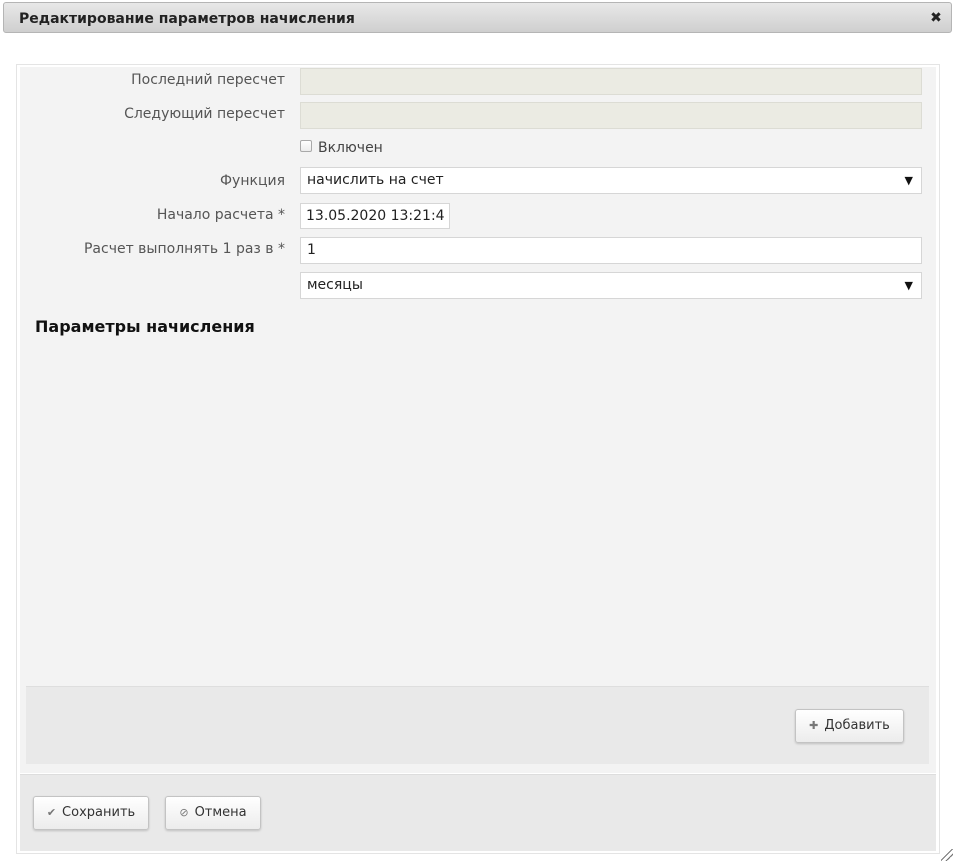 Image resolution: width=955 pixels, height=863 pixels. What do you see at coordinates (611, 180) in the screenshot?
I see `function-select: начислить на счет ▼` at bounding box center [611, 180].